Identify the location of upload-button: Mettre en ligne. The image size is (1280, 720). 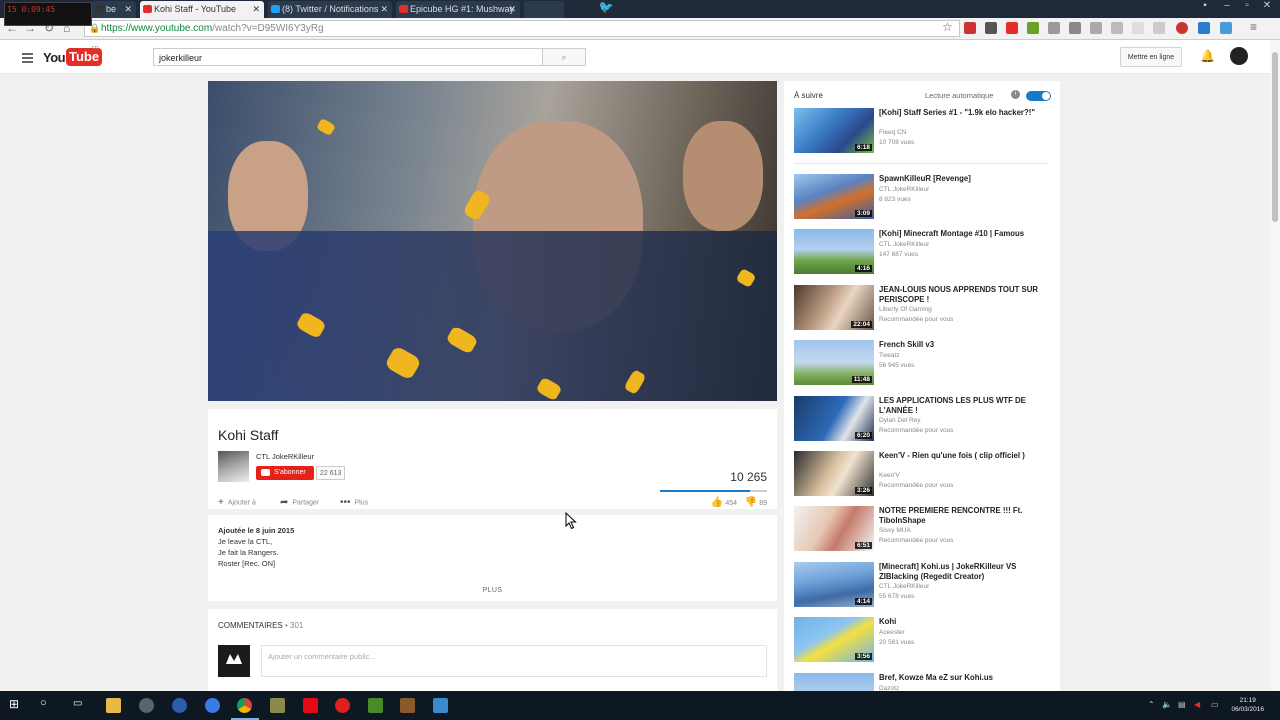
(1151, 57).